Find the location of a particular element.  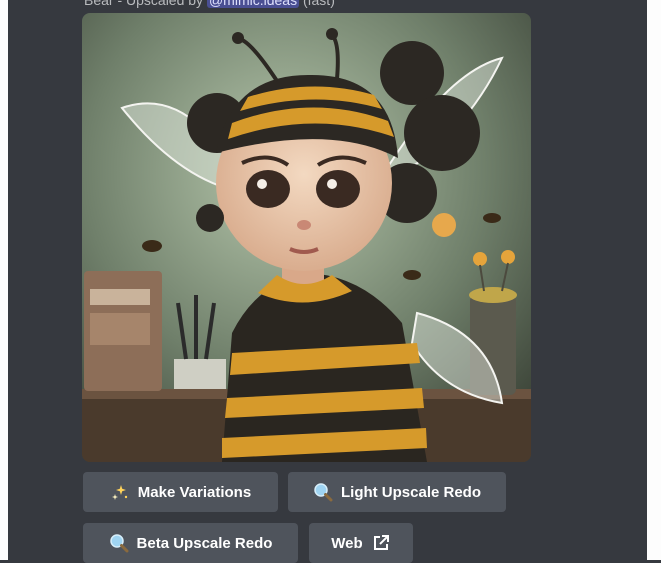

make-variations-button: Make Variations is located at coordinates (180, 492).